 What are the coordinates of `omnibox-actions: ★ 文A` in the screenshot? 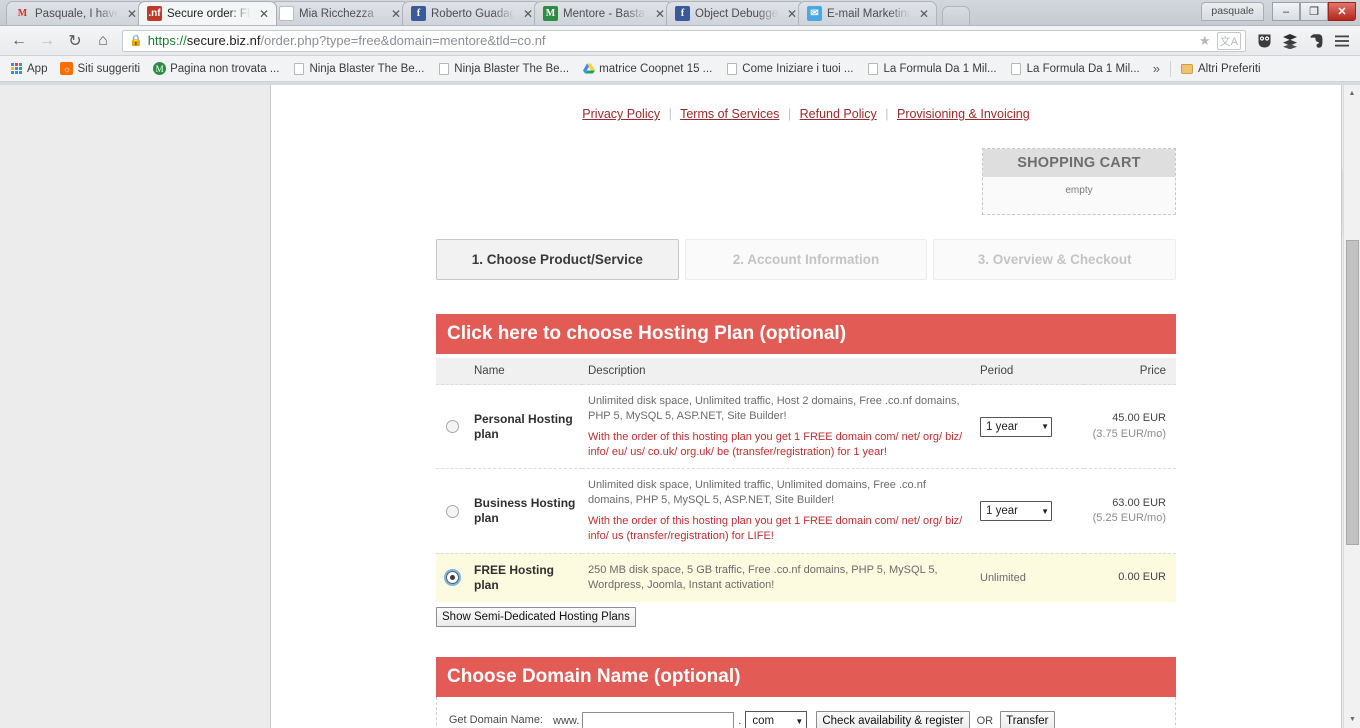 It's located at (1220, 40).